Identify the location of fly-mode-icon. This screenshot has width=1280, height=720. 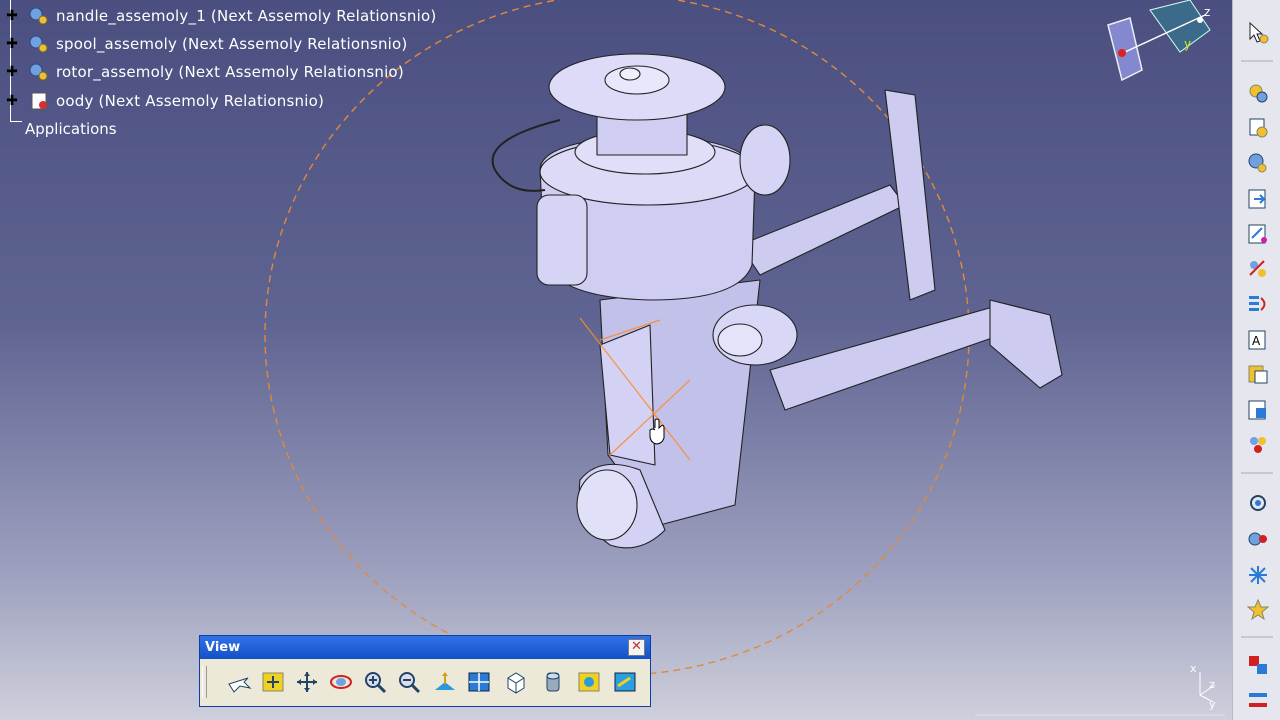
(239, 682).